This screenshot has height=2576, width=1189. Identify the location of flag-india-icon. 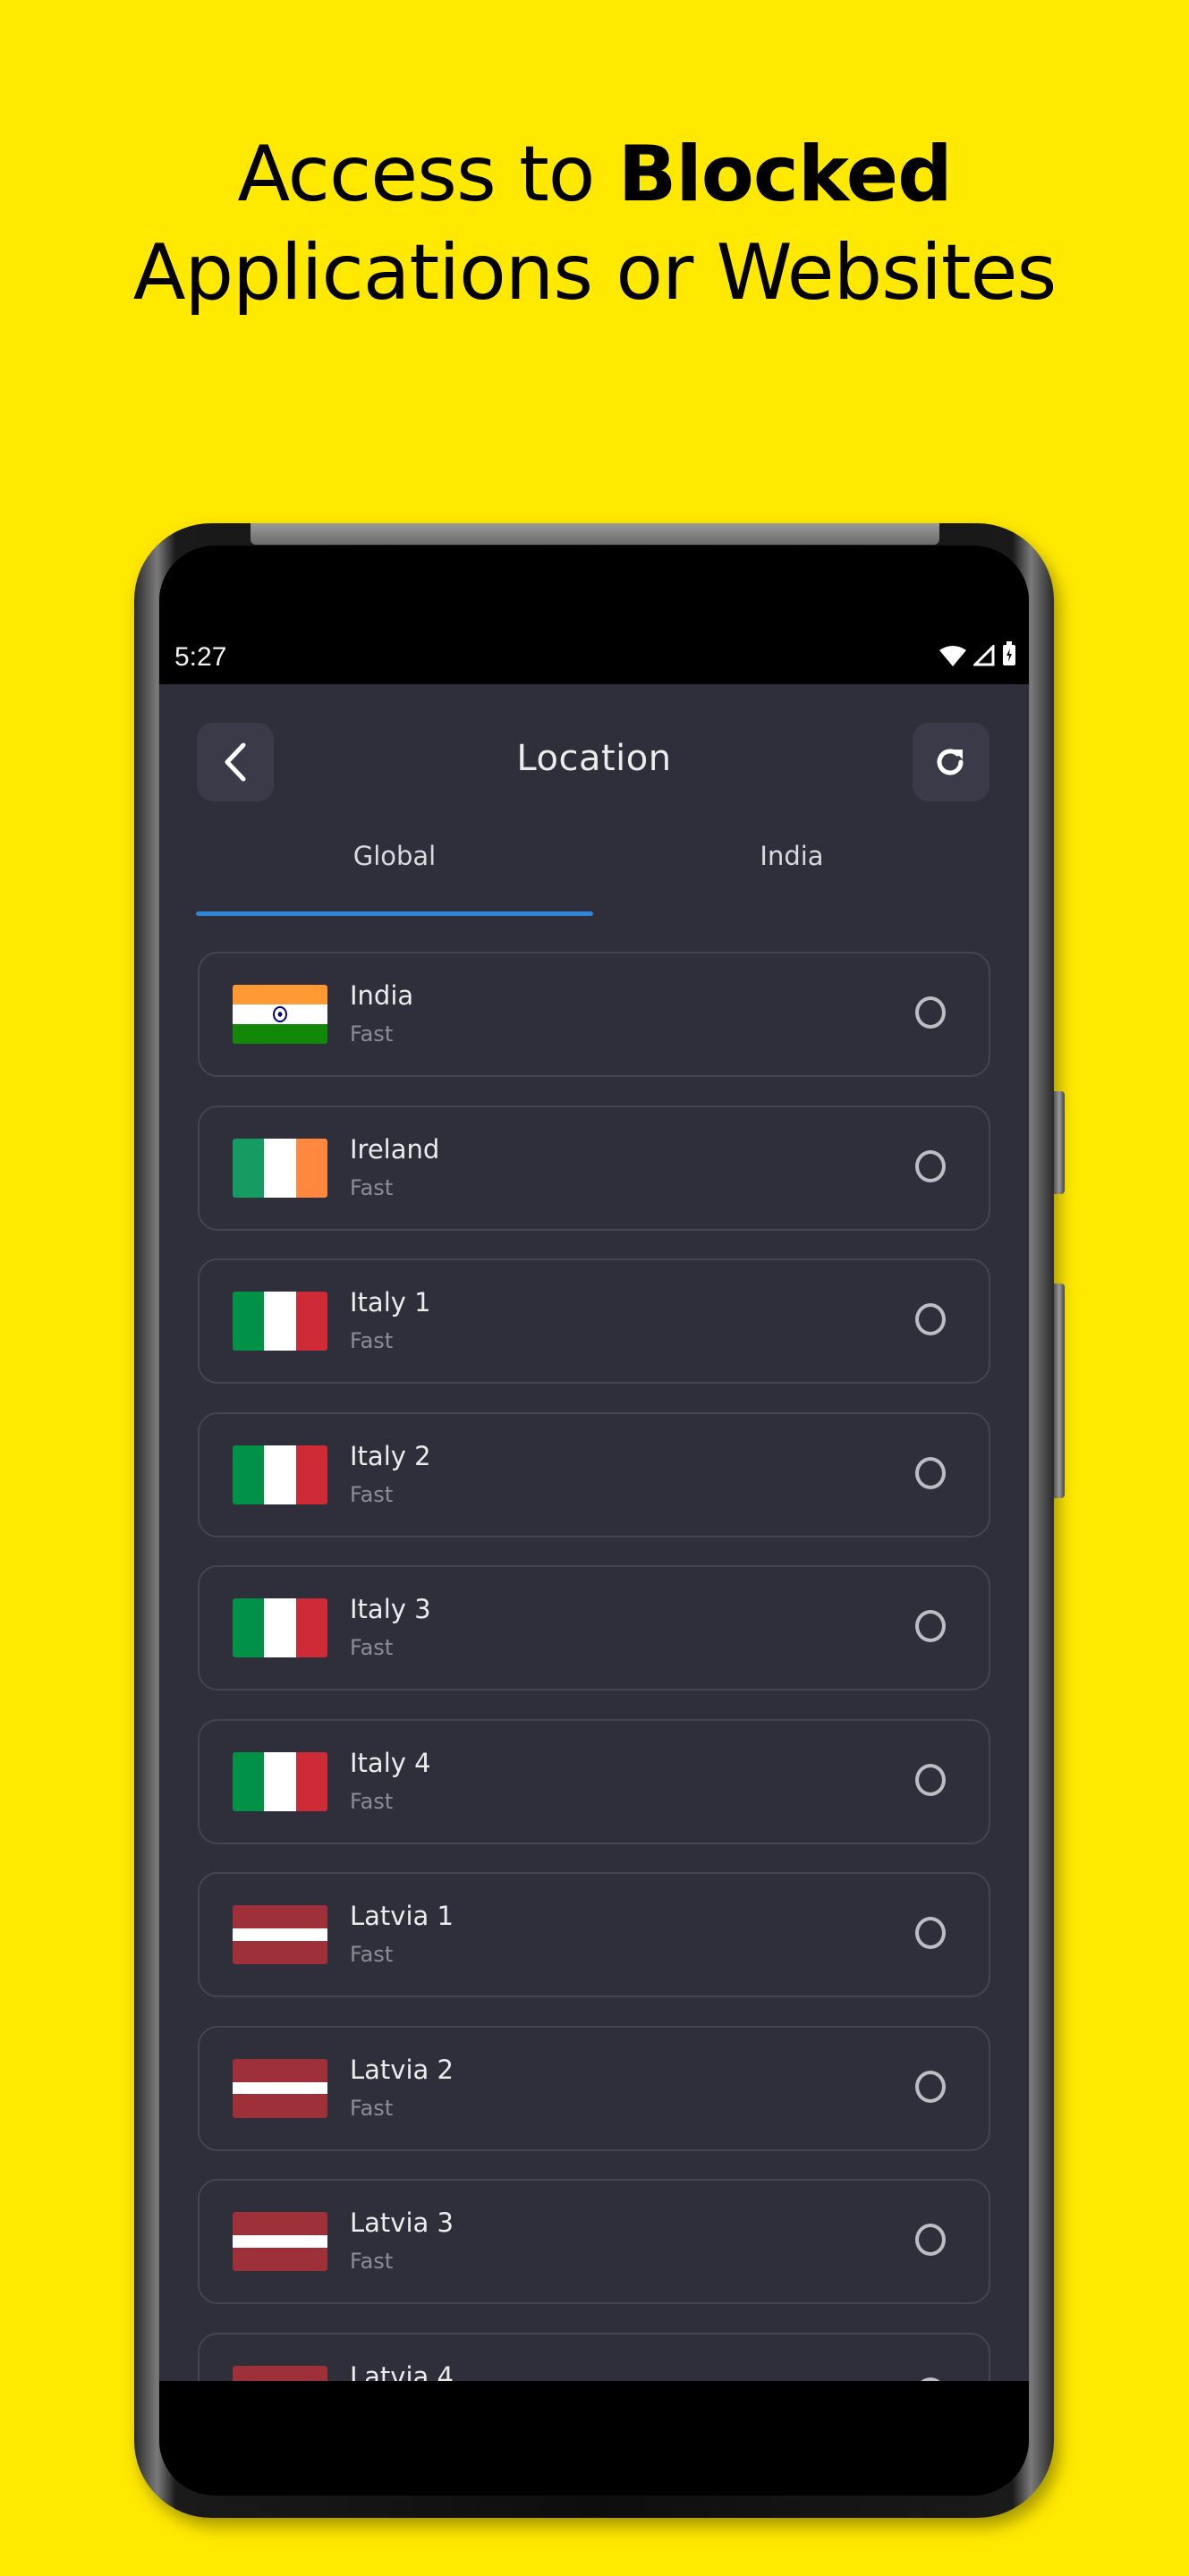
(280, 1014).